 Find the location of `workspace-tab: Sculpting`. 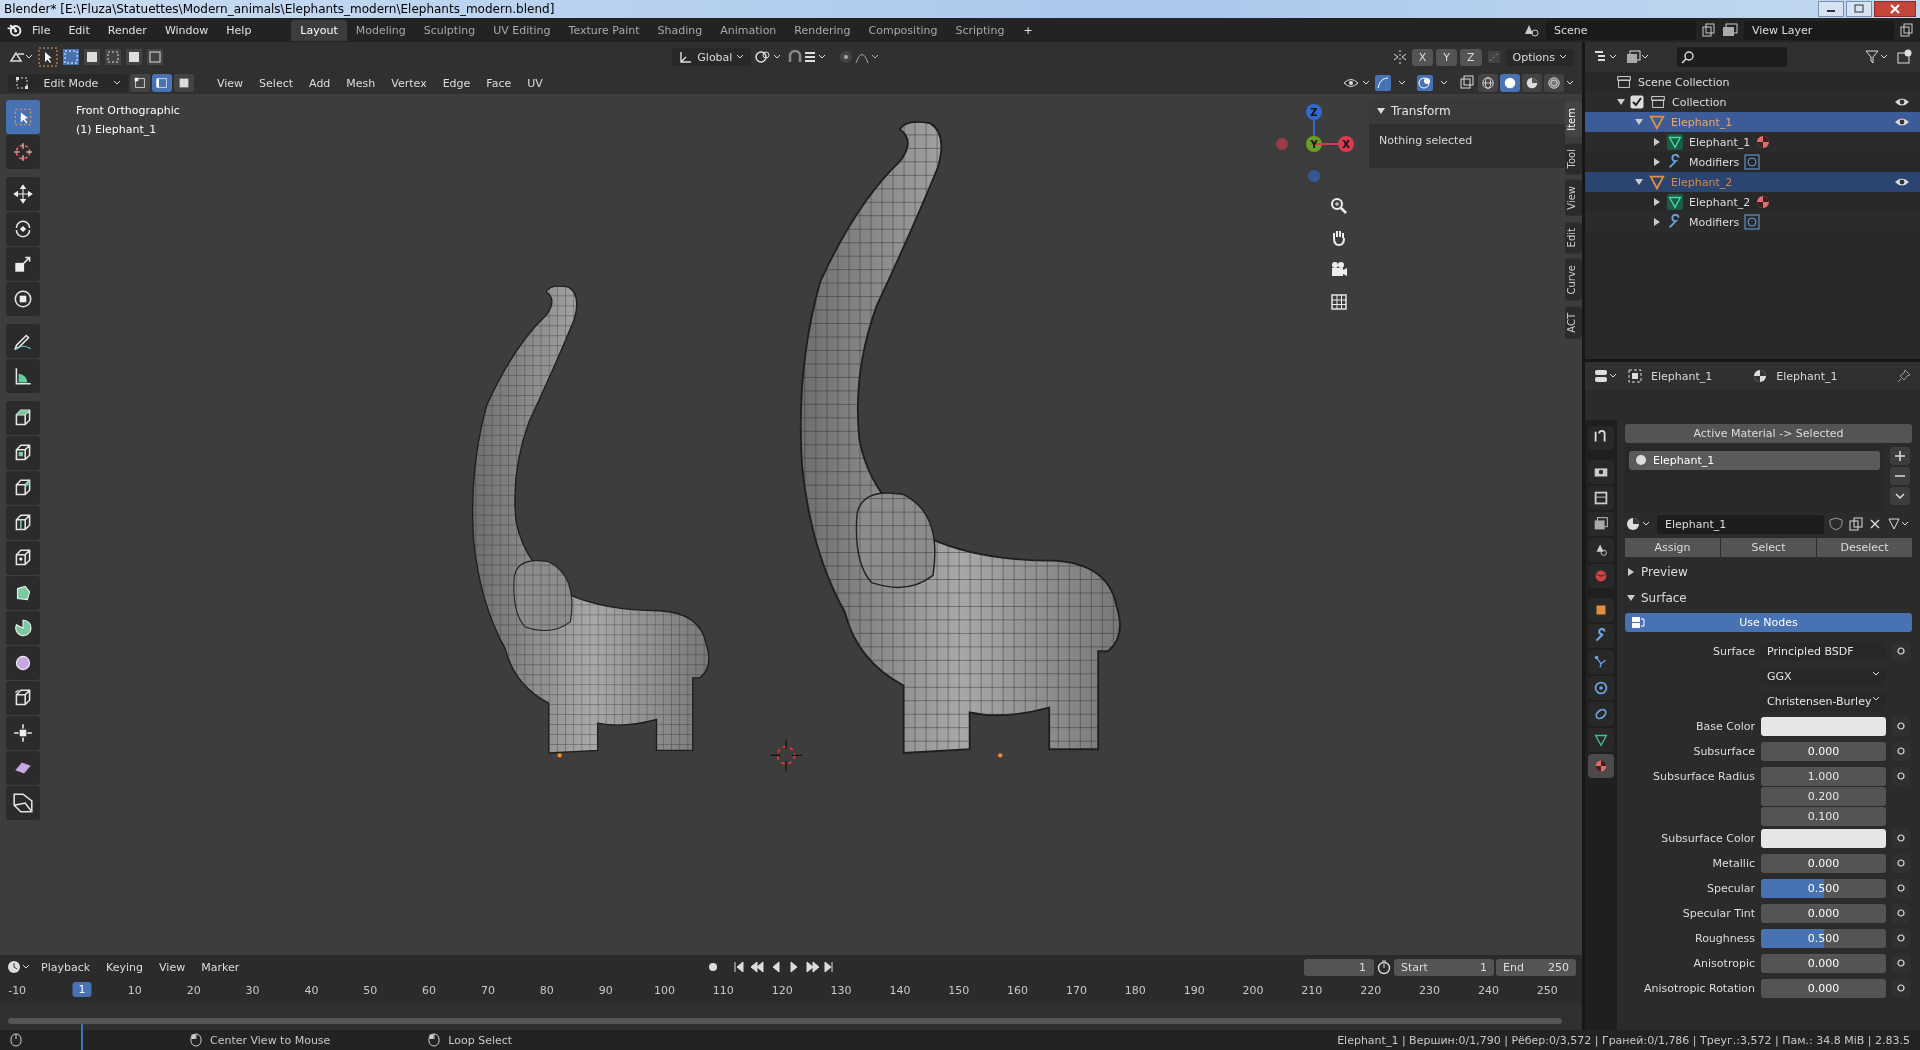

workspace-tab: Sculpting is located at coordinates (449, 30).